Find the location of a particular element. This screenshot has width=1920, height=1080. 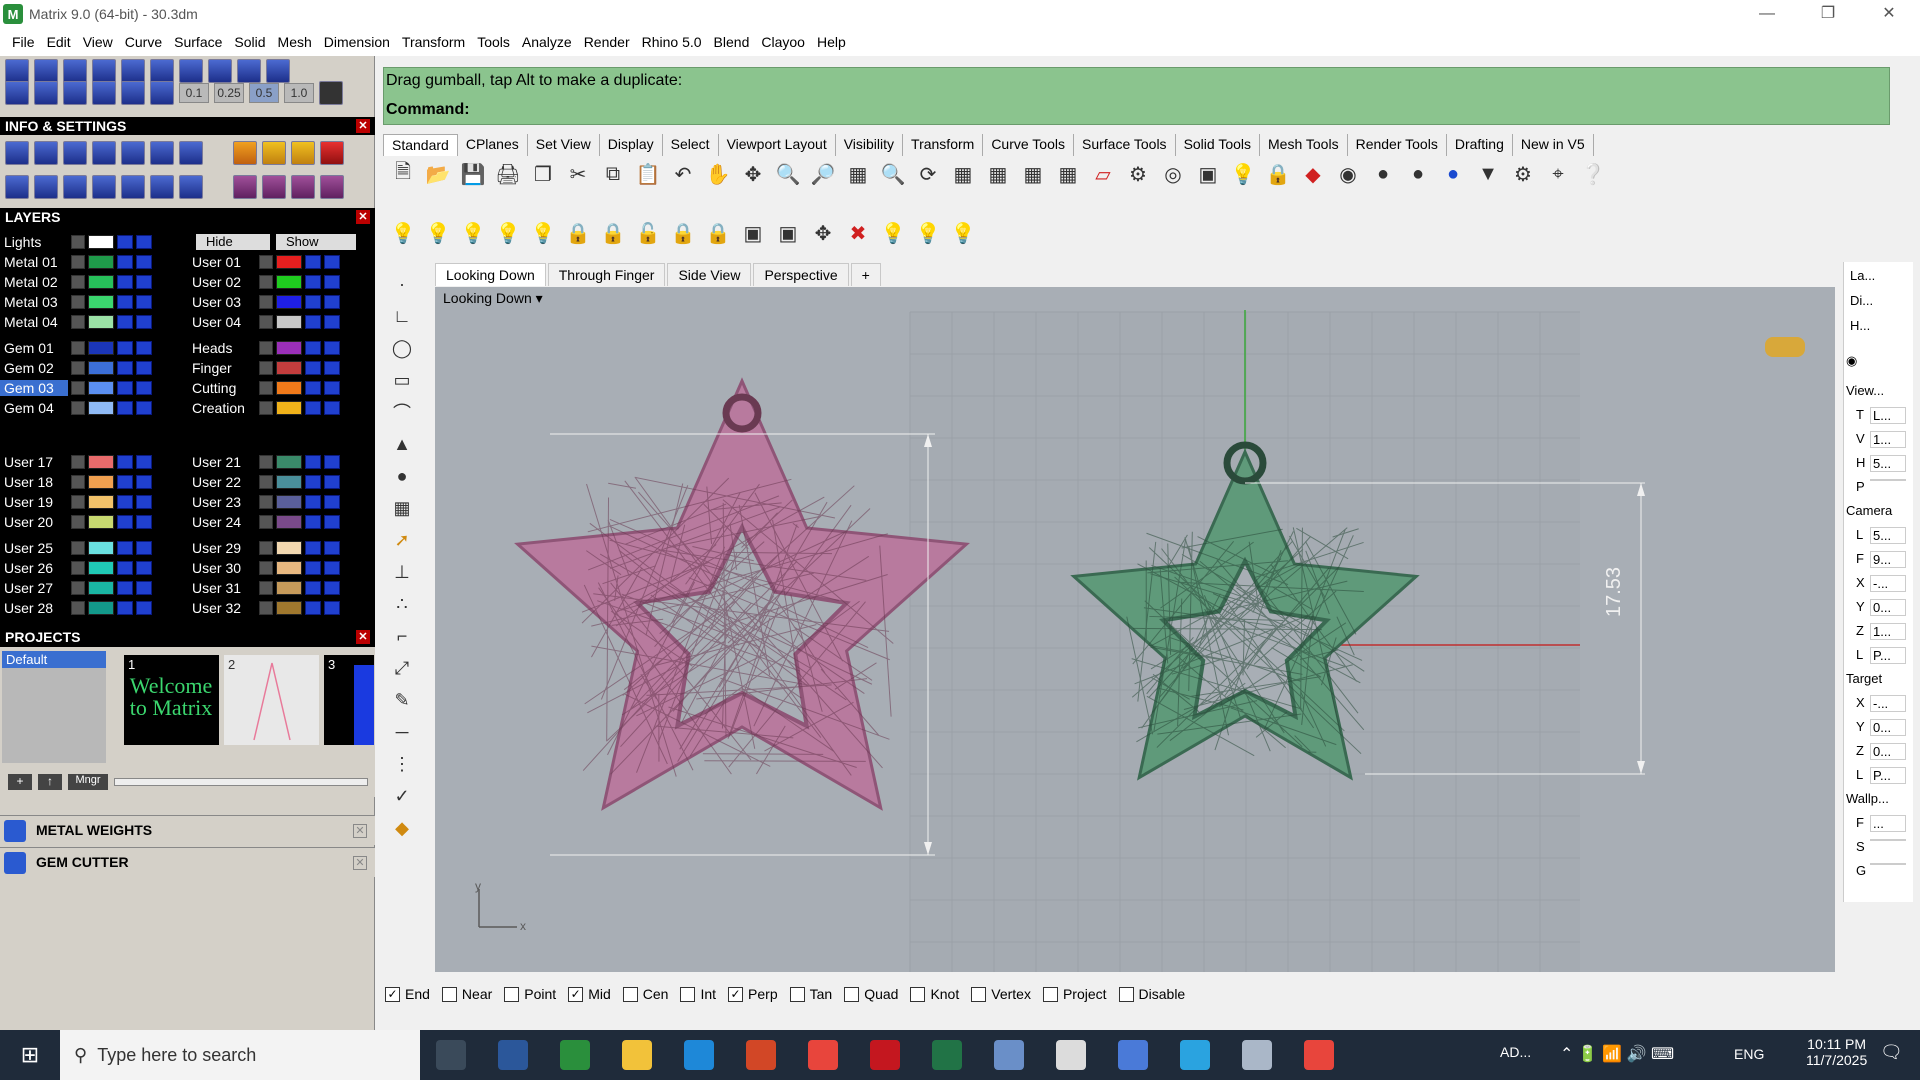

notifications-icon: 🗨 is located at coordinates (1891, 1052).